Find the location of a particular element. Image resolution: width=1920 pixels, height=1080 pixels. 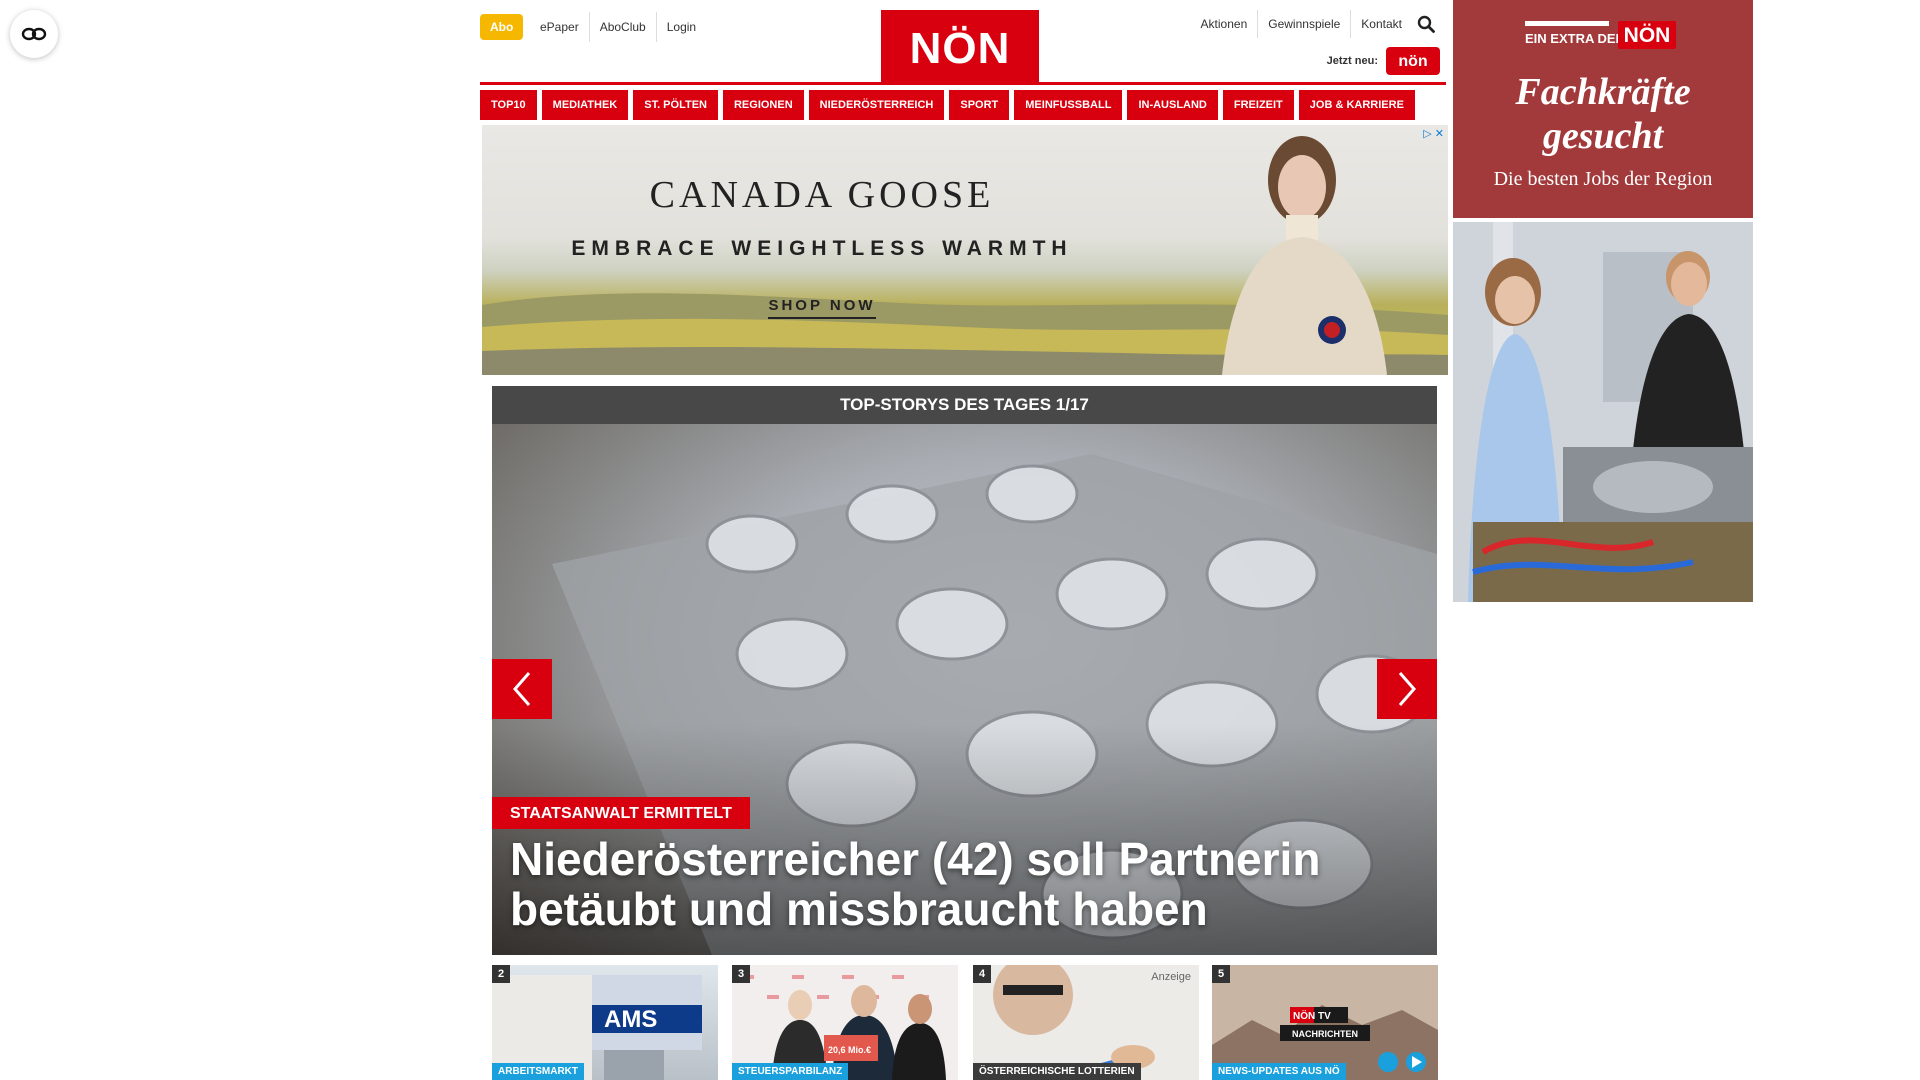

thumb-5-tag: NEWS-UPDATES AUS NÖ is located at coordinates (1279, 1071).